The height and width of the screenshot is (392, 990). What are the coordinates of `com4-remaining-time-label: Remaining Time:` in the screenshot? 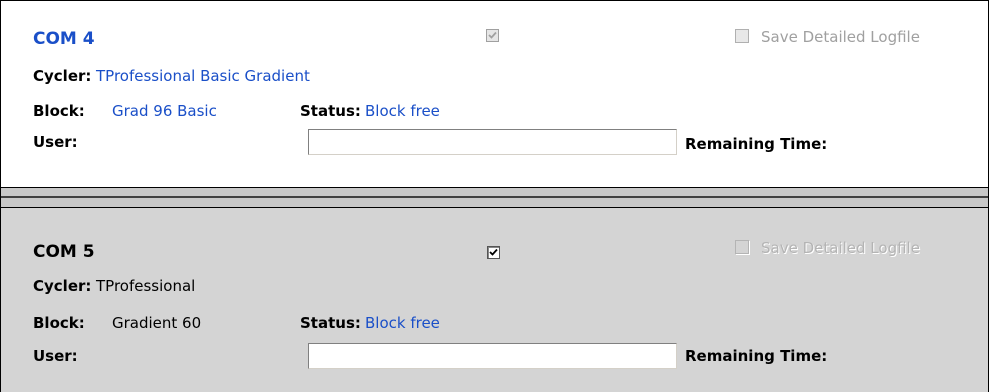 It's located at (756, 144).